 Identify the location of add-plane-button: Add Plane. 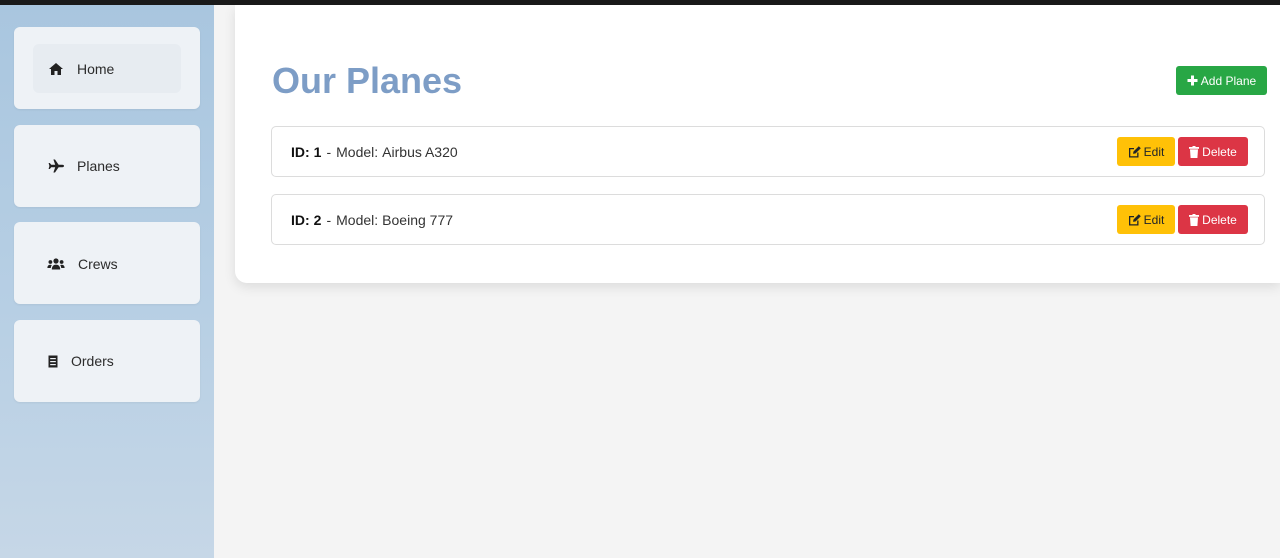
(1221, 80).